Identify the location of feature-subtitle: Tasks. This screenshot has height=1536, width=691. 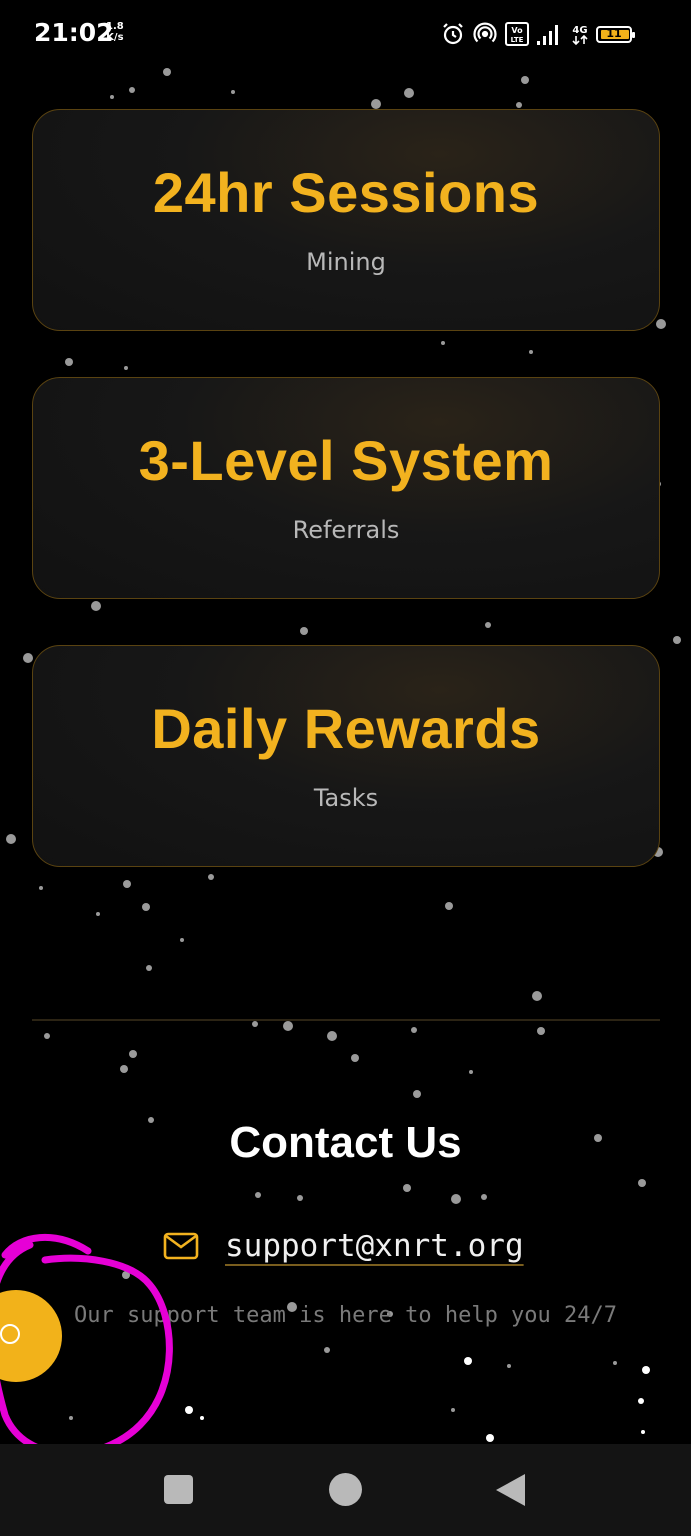
(346, 798).